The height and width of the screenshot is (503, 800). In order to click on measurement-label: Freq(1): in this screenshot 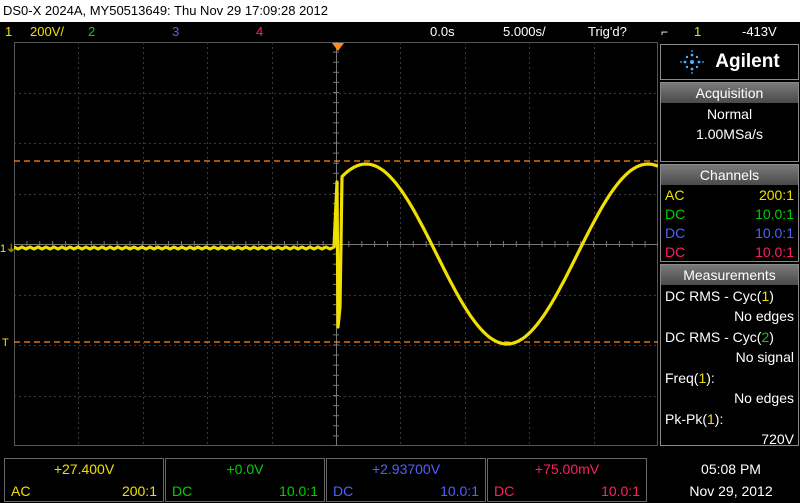, I will do `click(729, 378)`.